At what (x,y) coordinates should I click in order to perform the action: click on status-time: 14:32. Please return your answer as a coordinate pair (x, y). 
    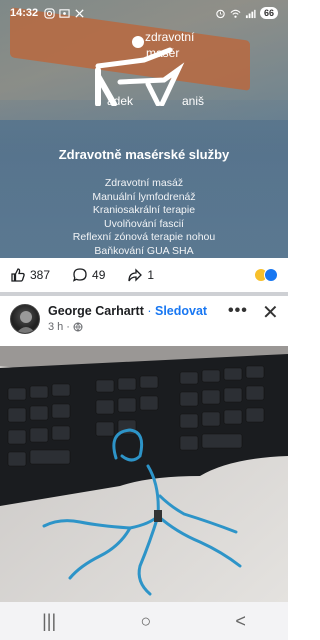
    Looking at the image, I should click on (24, 13).